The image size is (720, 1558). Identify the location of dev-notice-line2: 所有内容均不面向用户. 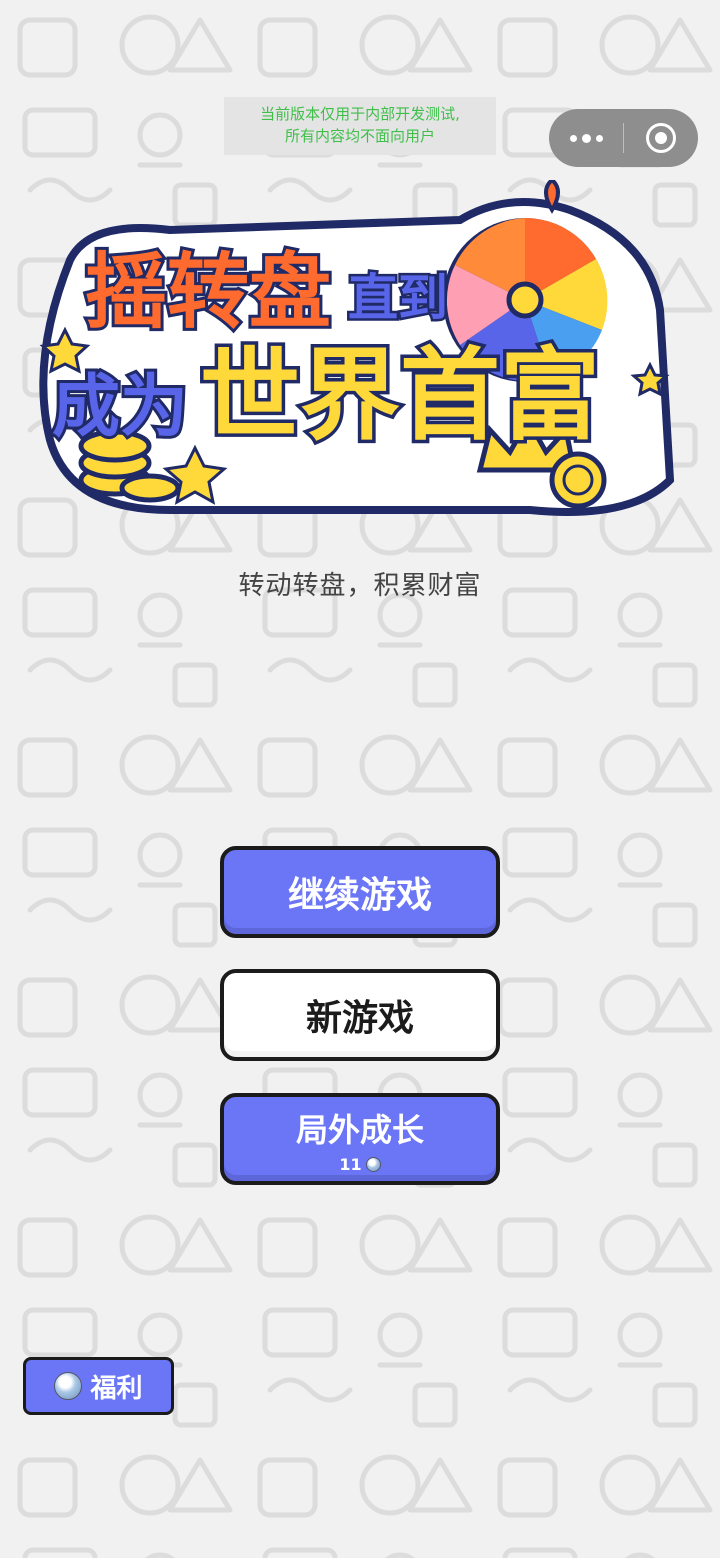
(359, 136).